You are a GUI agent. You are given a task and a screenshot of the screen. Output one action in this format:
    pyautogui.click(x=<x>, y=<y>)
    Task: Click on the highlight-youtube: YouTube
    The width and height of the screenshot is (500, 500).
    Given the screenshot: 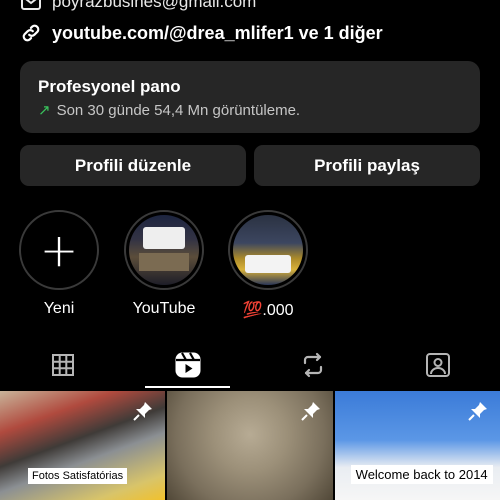 What is the action you would take?
    pyautogui.click(x=164, y=264)
    